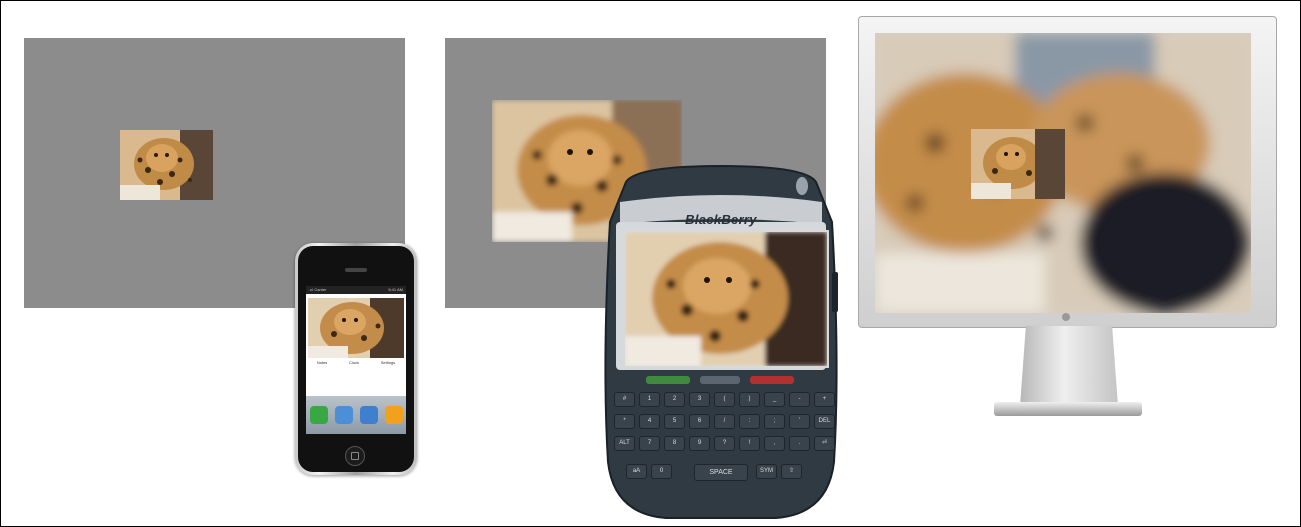  What do you see at coordinates (355, 456) in the screenshot?
I see `home-button` at bounding box center [355, 456].